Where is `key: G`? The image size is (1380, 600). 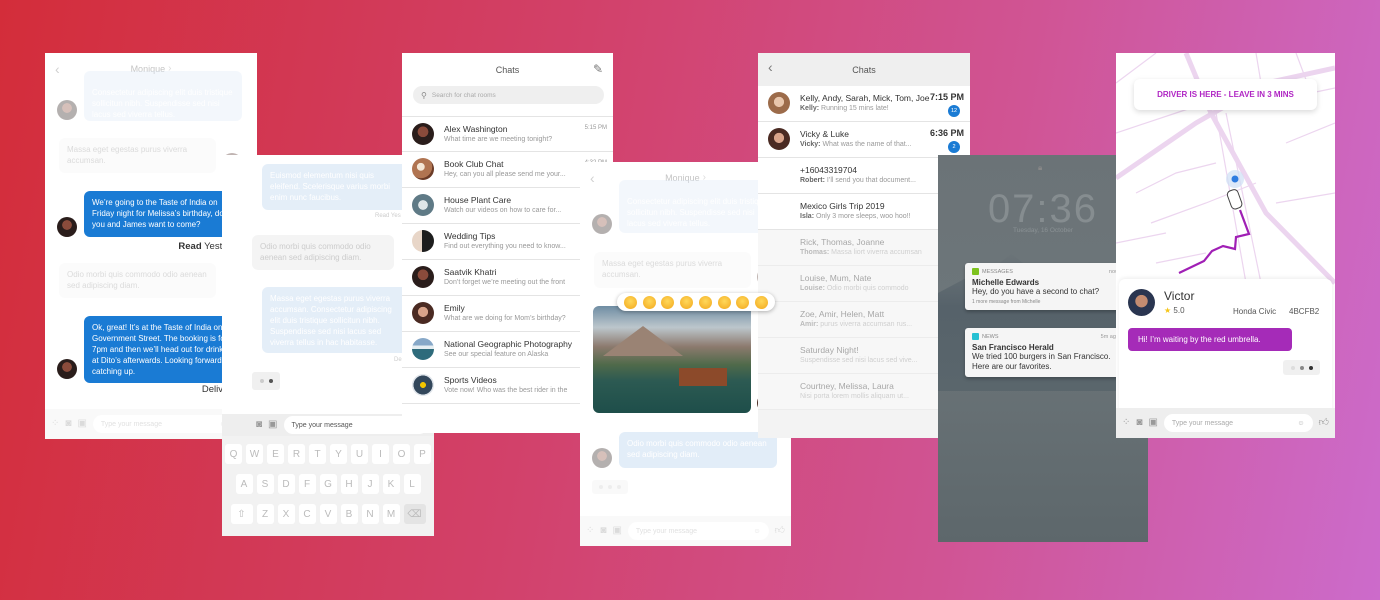 key: G is located at coordinates (328, 484).